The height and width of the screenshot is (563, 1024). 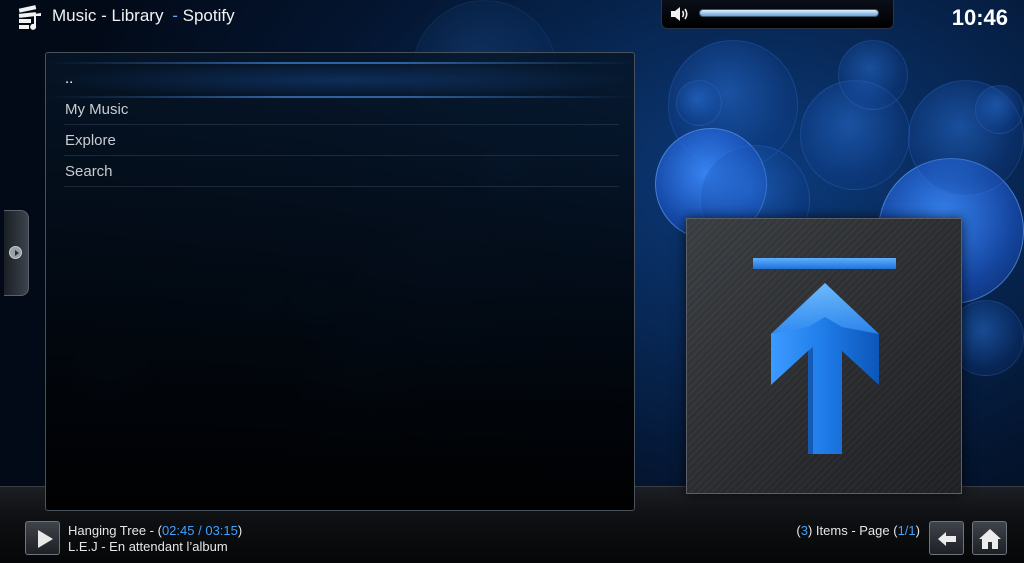 What do you see at coordinates (200, 530) in the screenshot?
I see `track-time-sep: /` at bounding box center [200, 530].